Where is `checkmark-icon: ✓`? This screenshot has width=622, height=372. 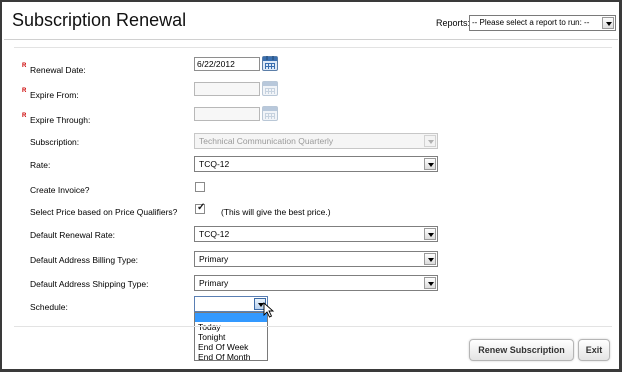 checkmark-icon: ✓ is located at coordinates (201, 207).